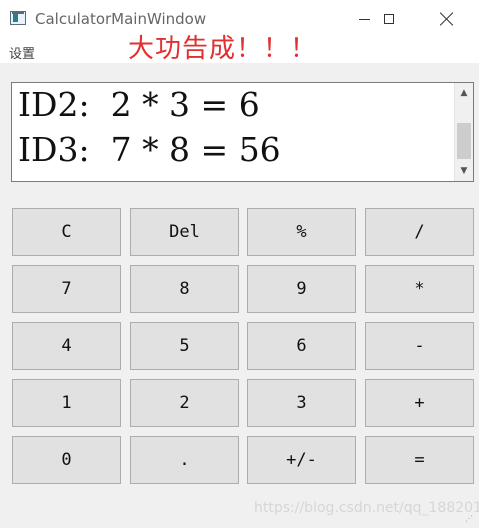 This screenshot has height=528, width=479. I want to click on key-subtract: -, so click(419, 346).